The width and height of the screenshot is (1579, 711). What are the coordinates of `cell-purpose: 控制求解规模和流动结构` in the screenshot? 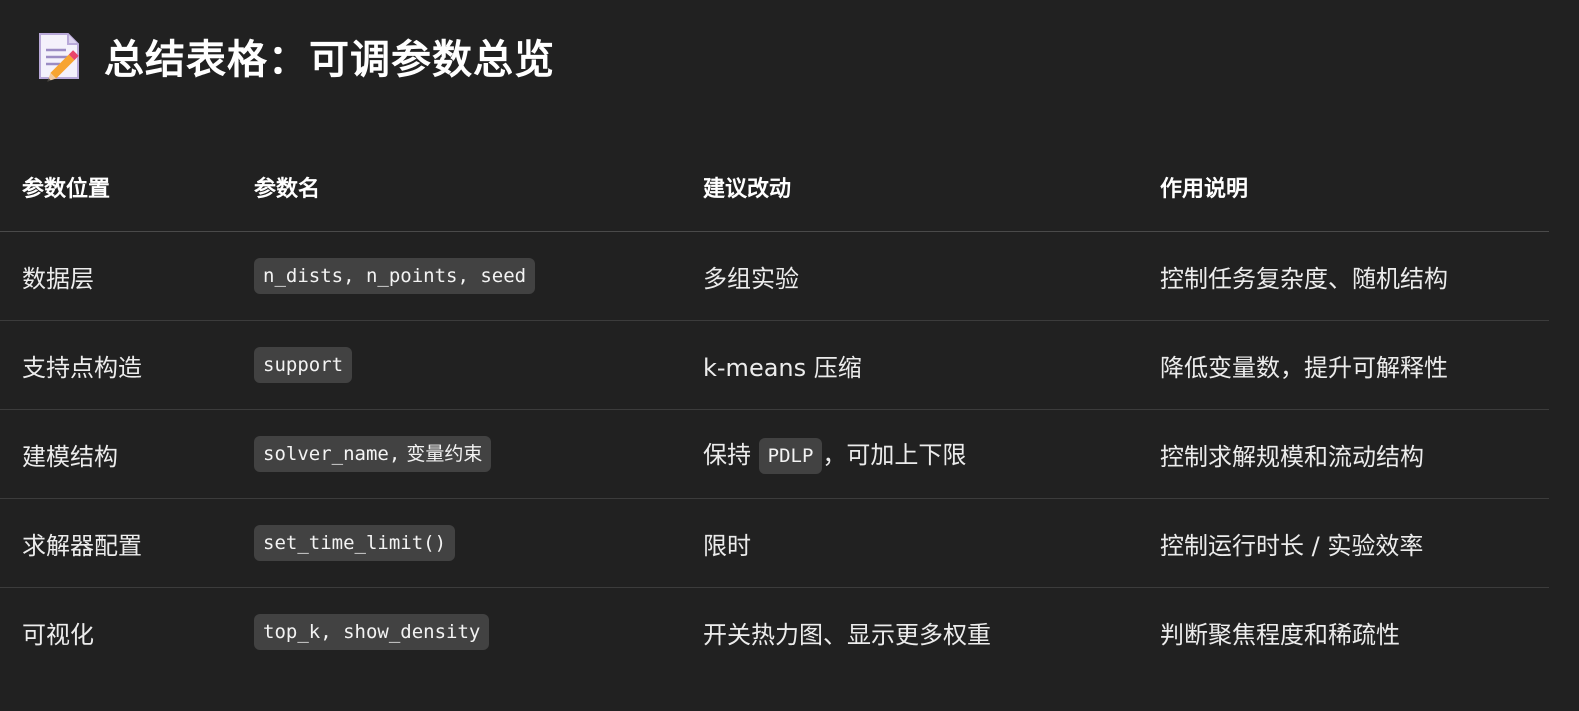 It's located at (1343, 454).